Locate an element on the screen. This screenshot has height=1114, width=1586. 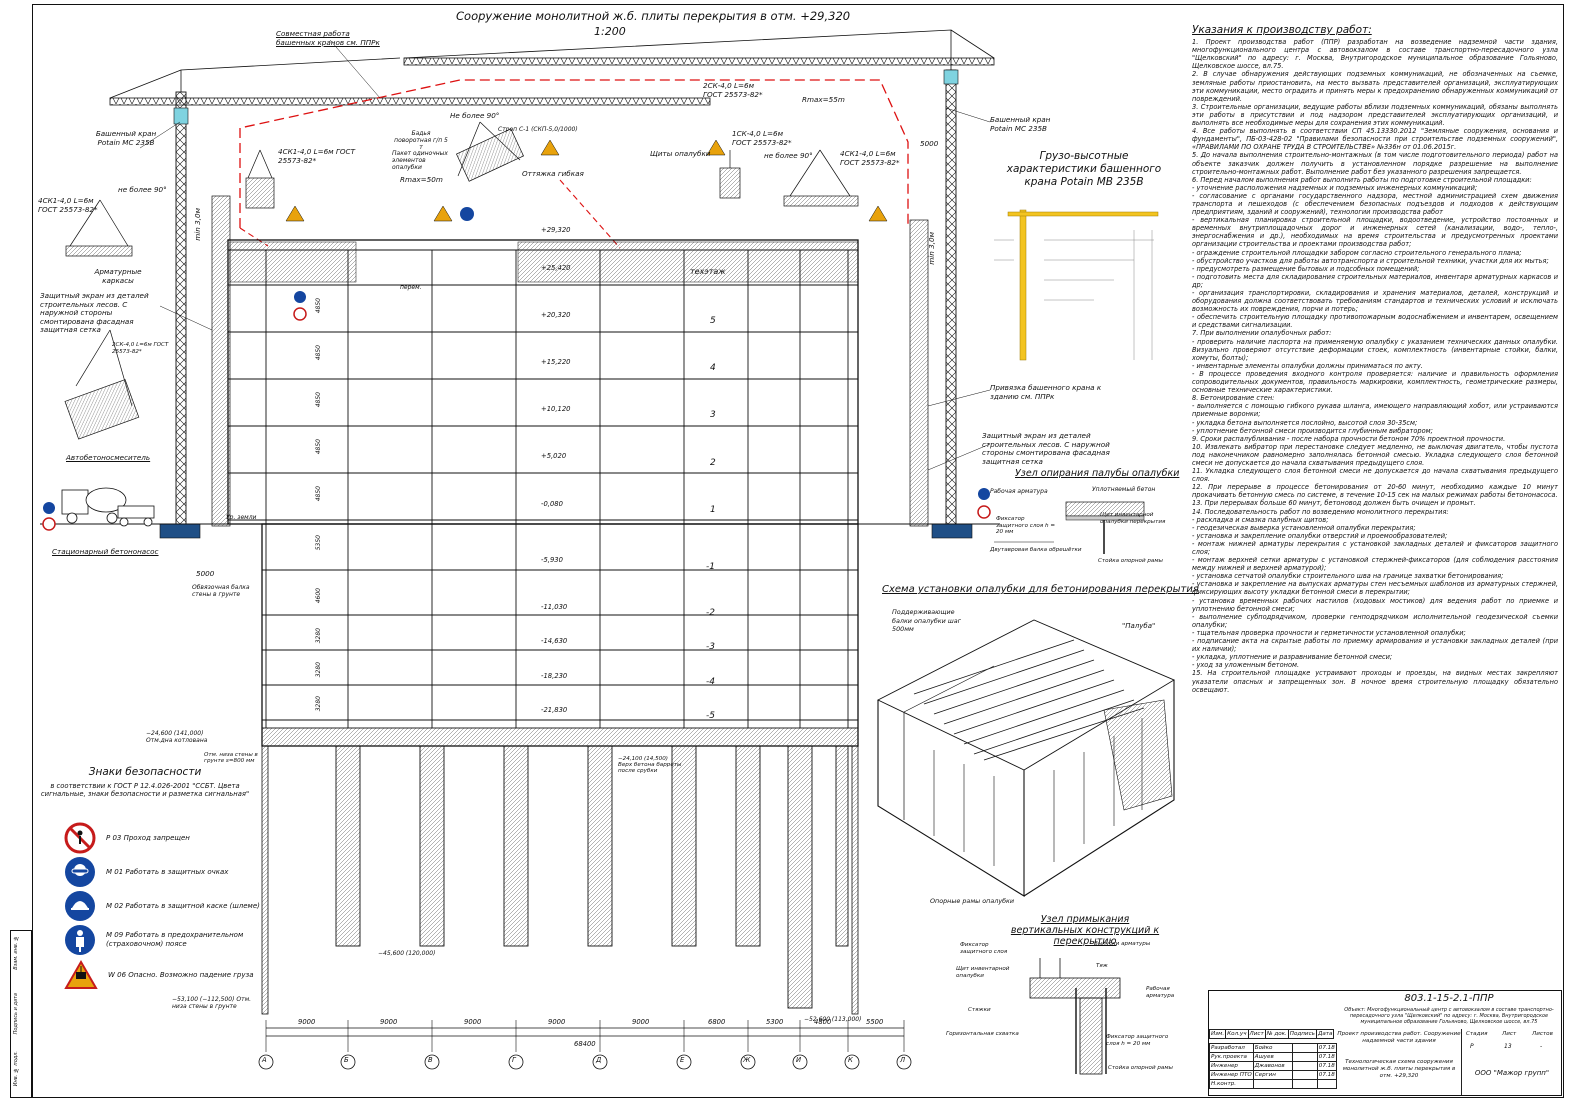
safety-sign-row: M 01 Работать в защитных очках is located at coordinates (175, 872).